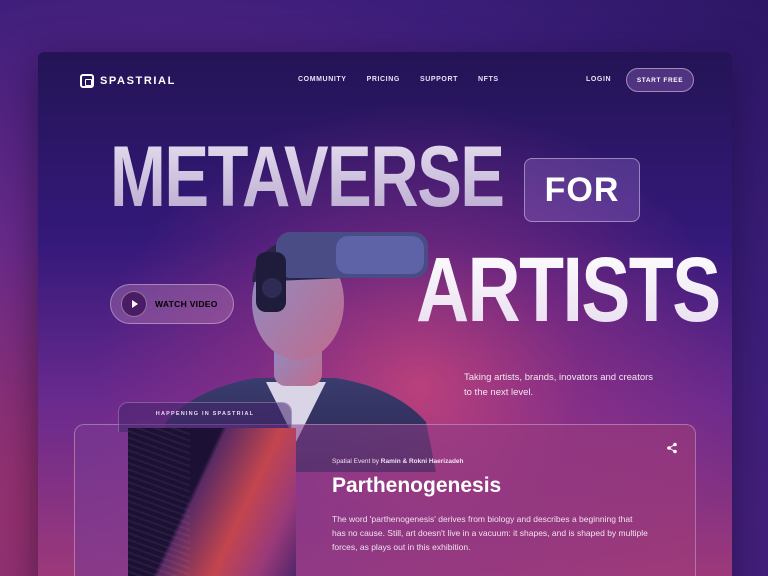 The image size is (768, 576). What do you see at coordinates (138, 81) in the screenshot?
I see `brand-name: SPASTRIAL` at bounding box center [138, 81].